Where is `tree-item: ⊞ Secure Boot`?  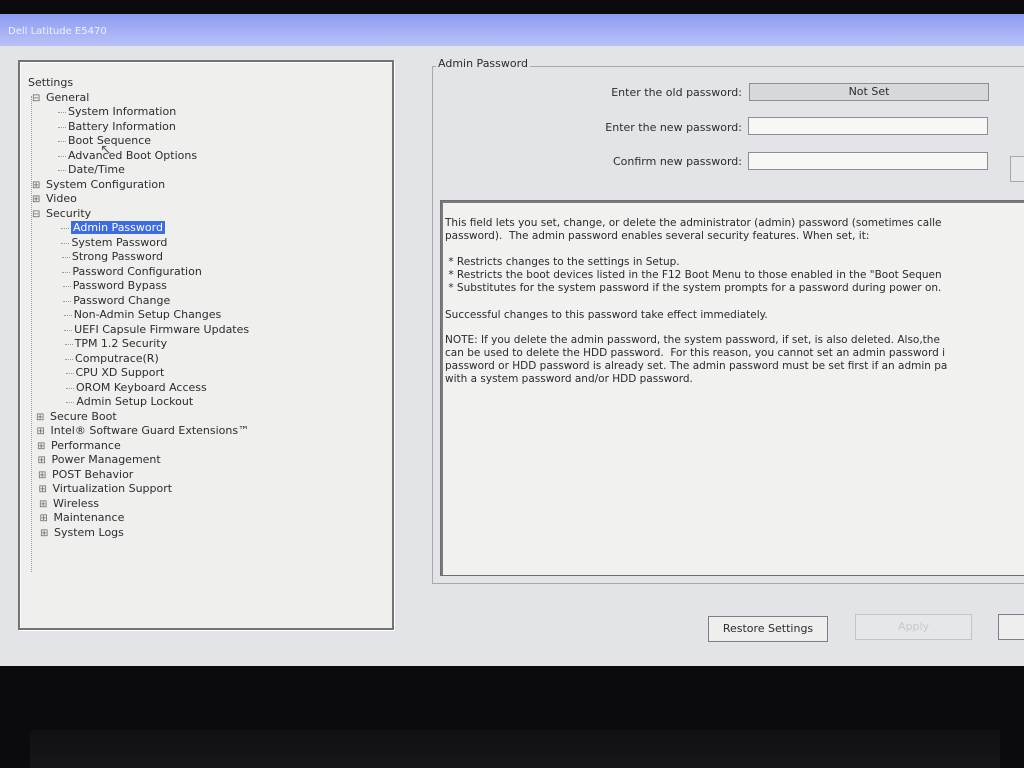
tree-item: ⊞ Secure Boot is located at coordinates (76, 417).